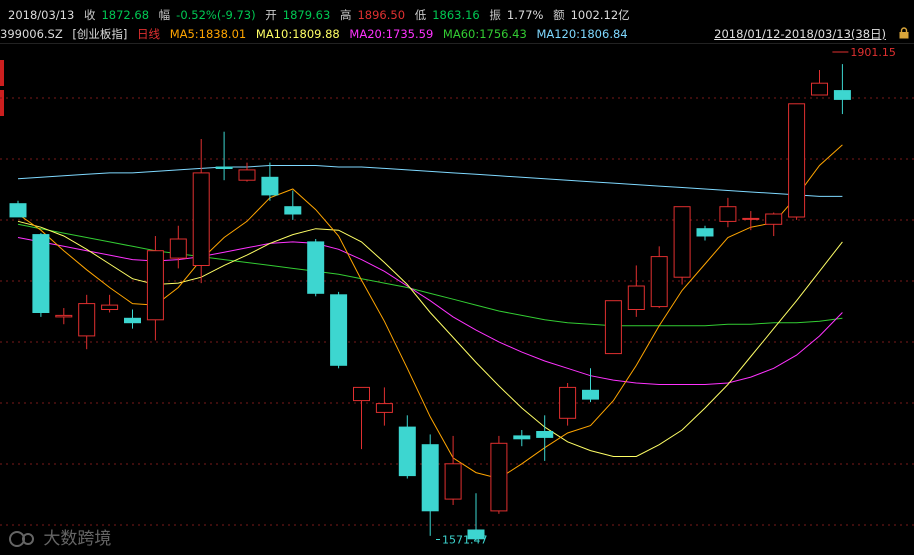 The image size is (914, 555). I want to click on watermark-logo: 大数跨境, so click(59, 536).